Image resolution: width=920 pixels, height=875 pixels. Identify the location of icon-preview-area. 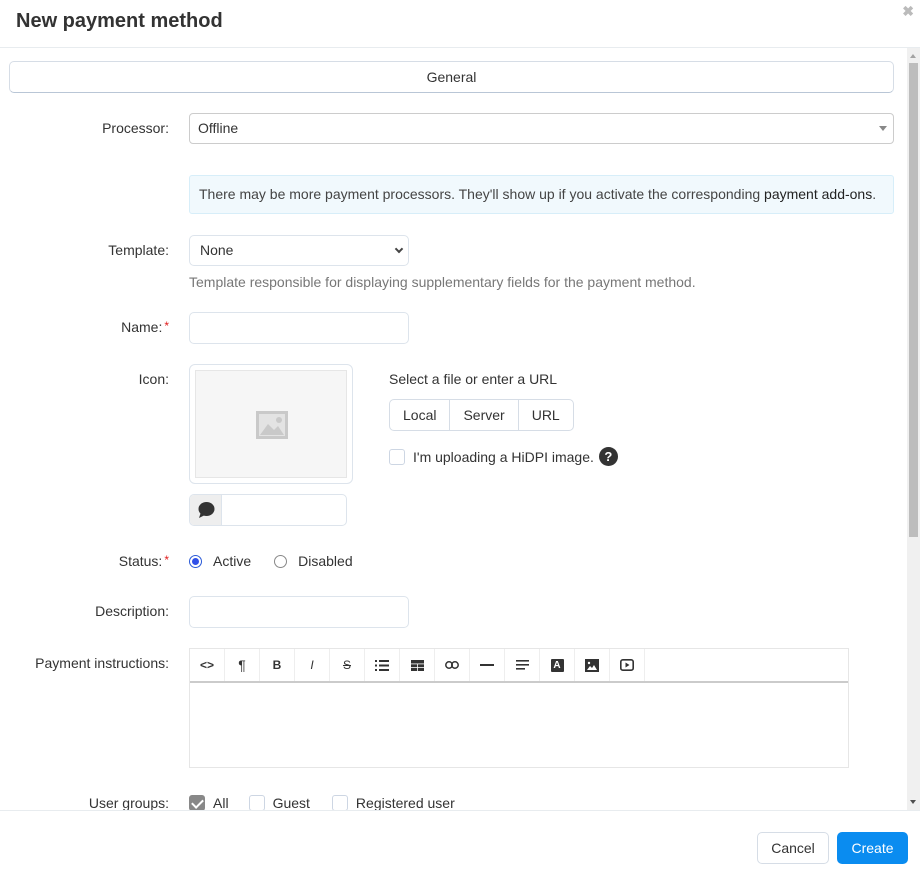
(271, 424).